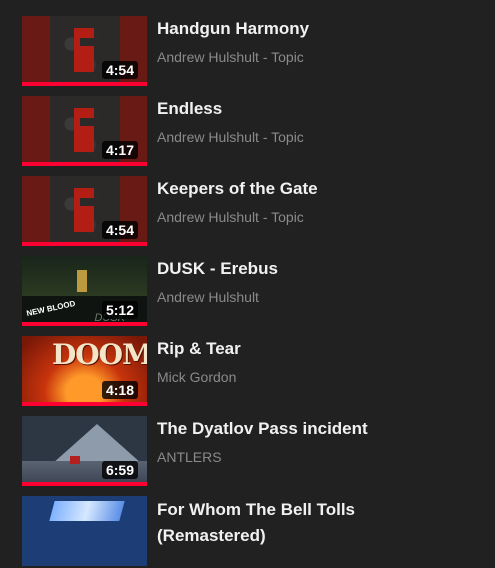  Describe the element at coordinates (252, 452) in the screenshot. I see `playlist-item: 6:59 The Dyatlov Pass incident ANTLERS` at that location.